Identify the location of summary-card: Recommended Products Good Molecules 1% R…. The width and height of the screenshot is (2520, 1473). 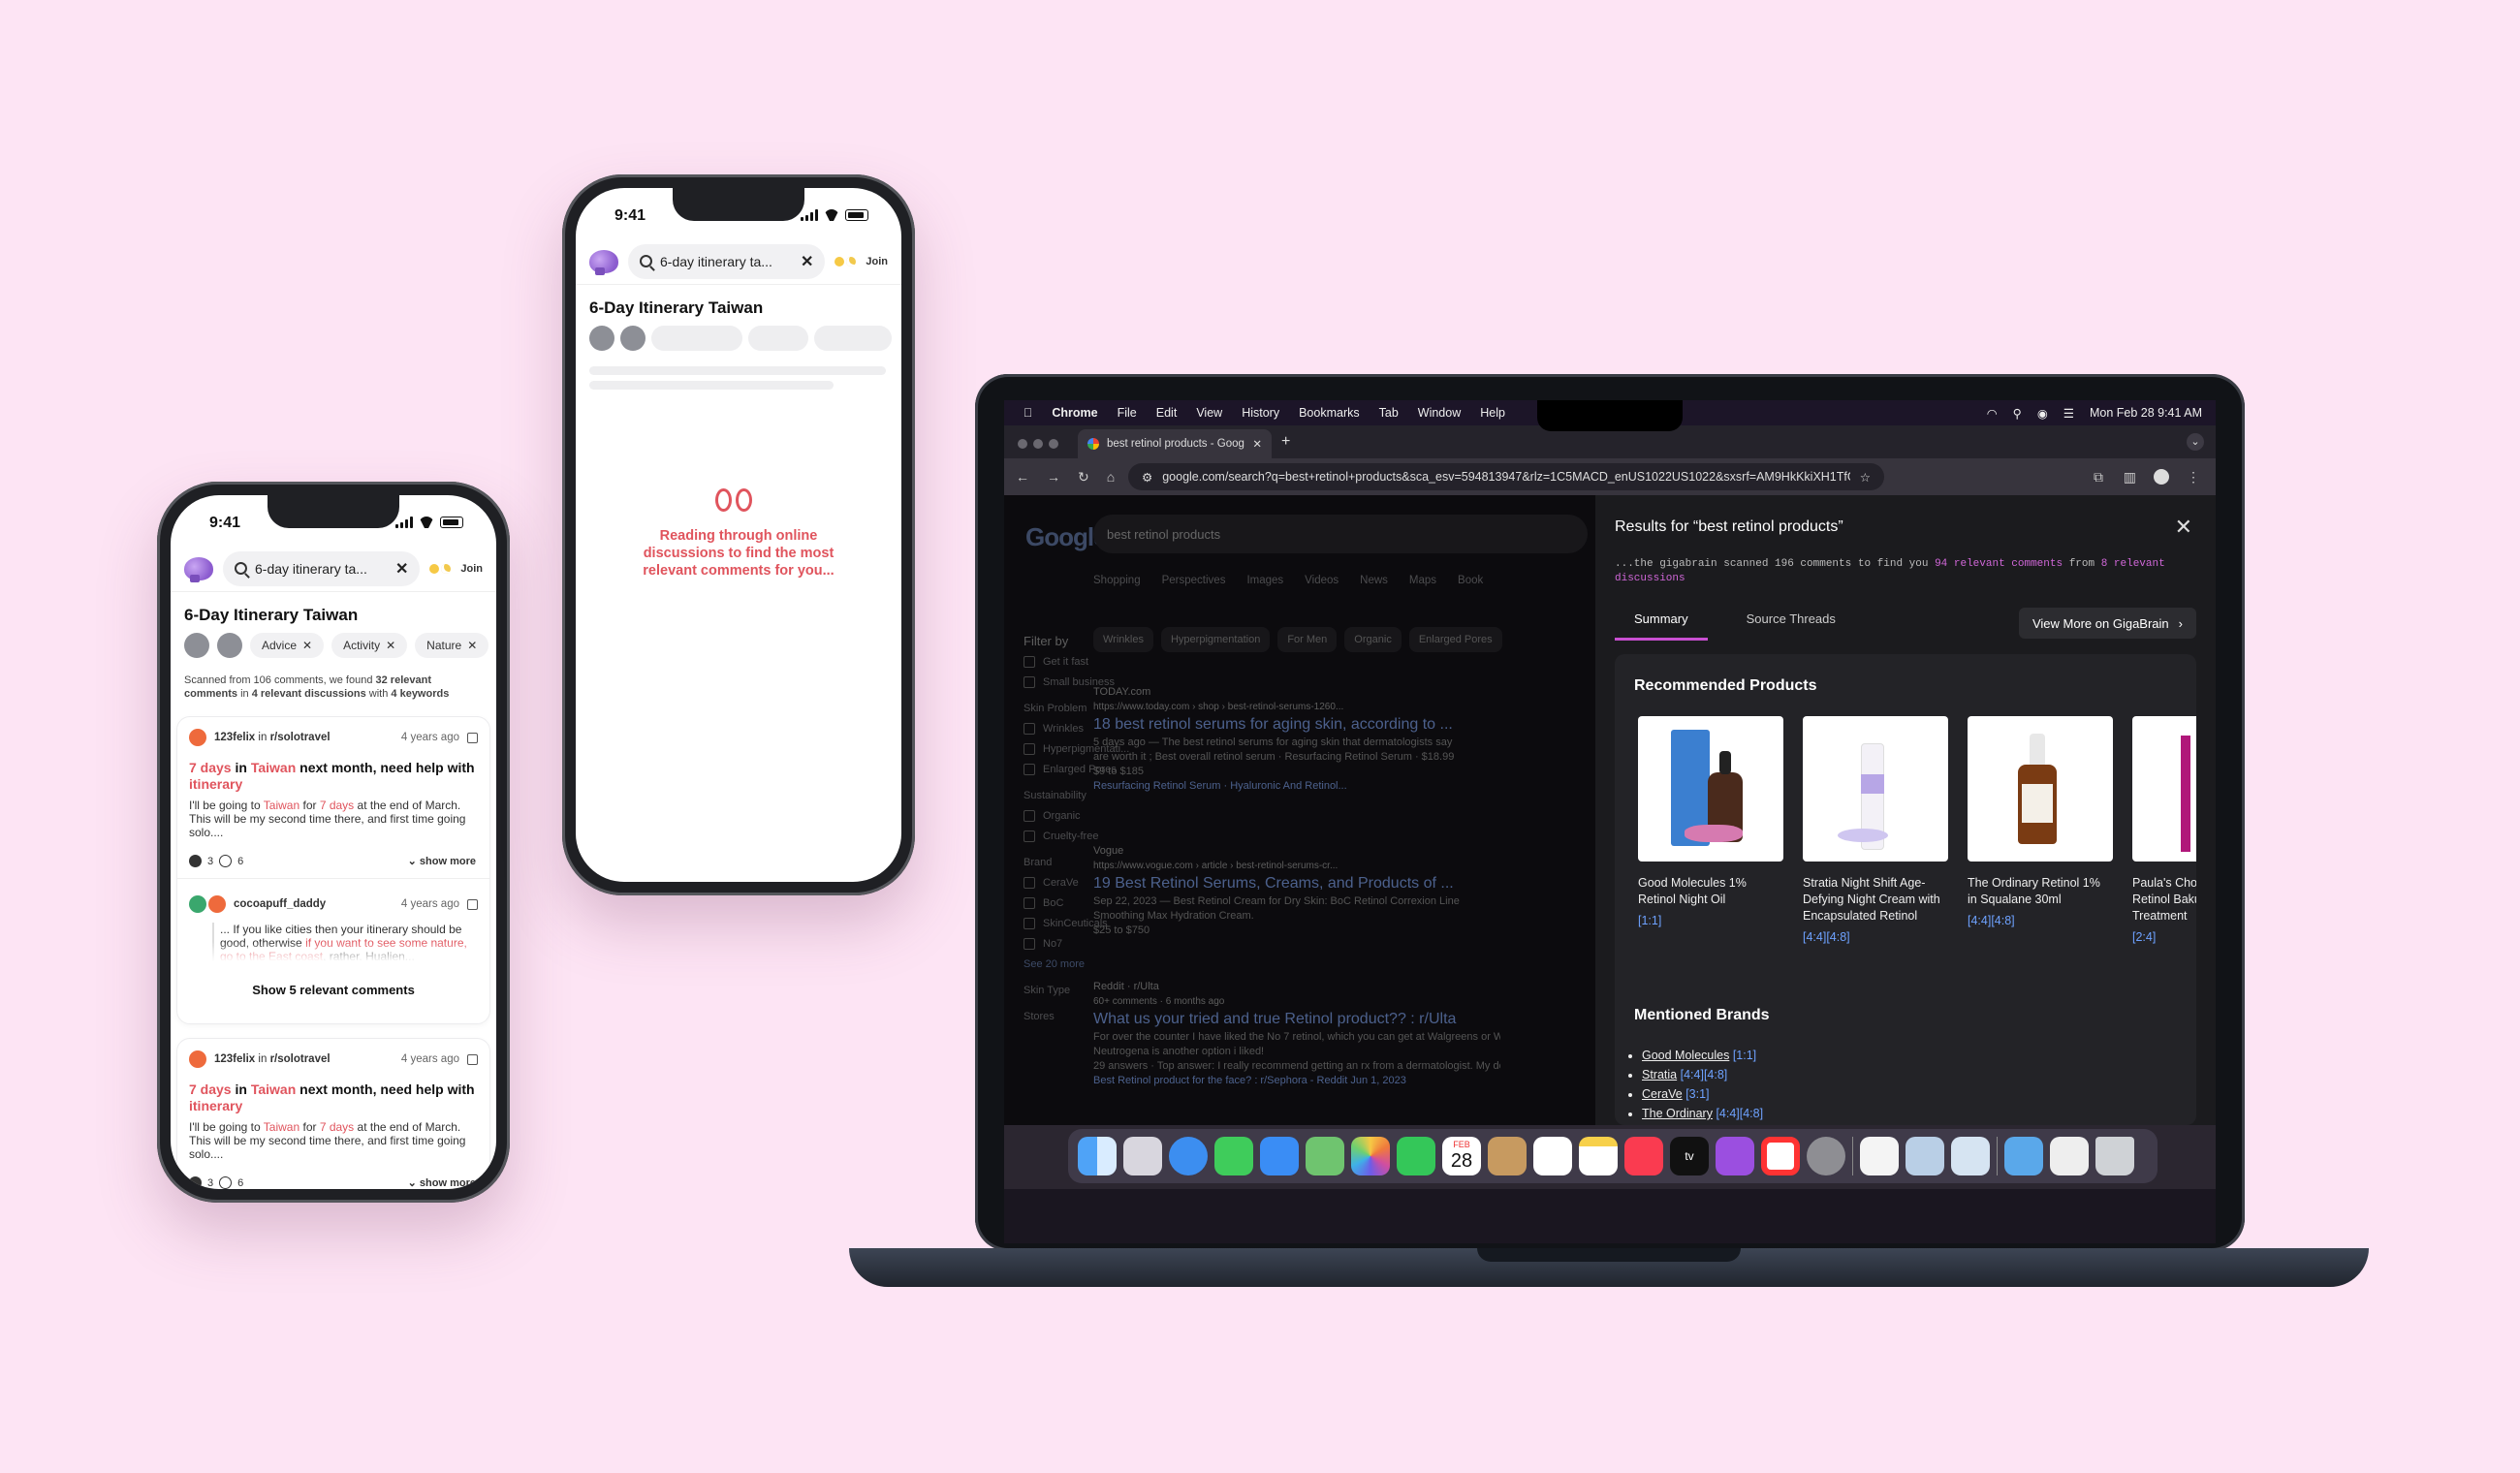
(1905, 889).